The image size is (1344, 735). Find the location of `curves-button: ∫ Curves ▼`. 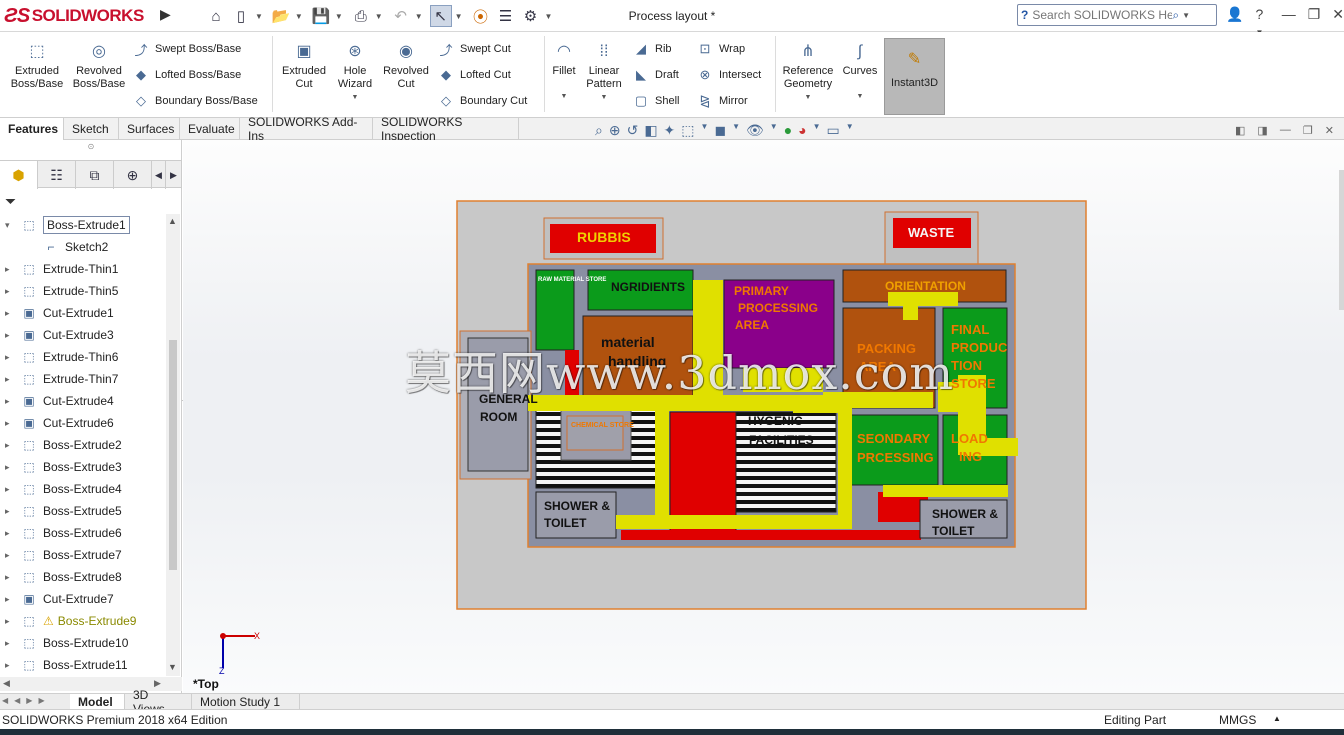

curves-button: ∫ Curves ▼ is located at coordinates (860, 67).